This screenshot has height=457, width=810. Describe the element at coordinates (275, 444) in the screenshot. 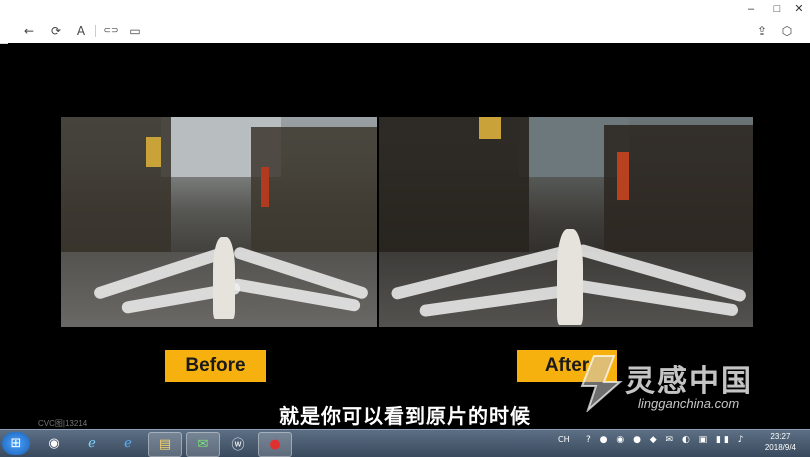

I see `taskbar-recorder-icon: ●` at that location.